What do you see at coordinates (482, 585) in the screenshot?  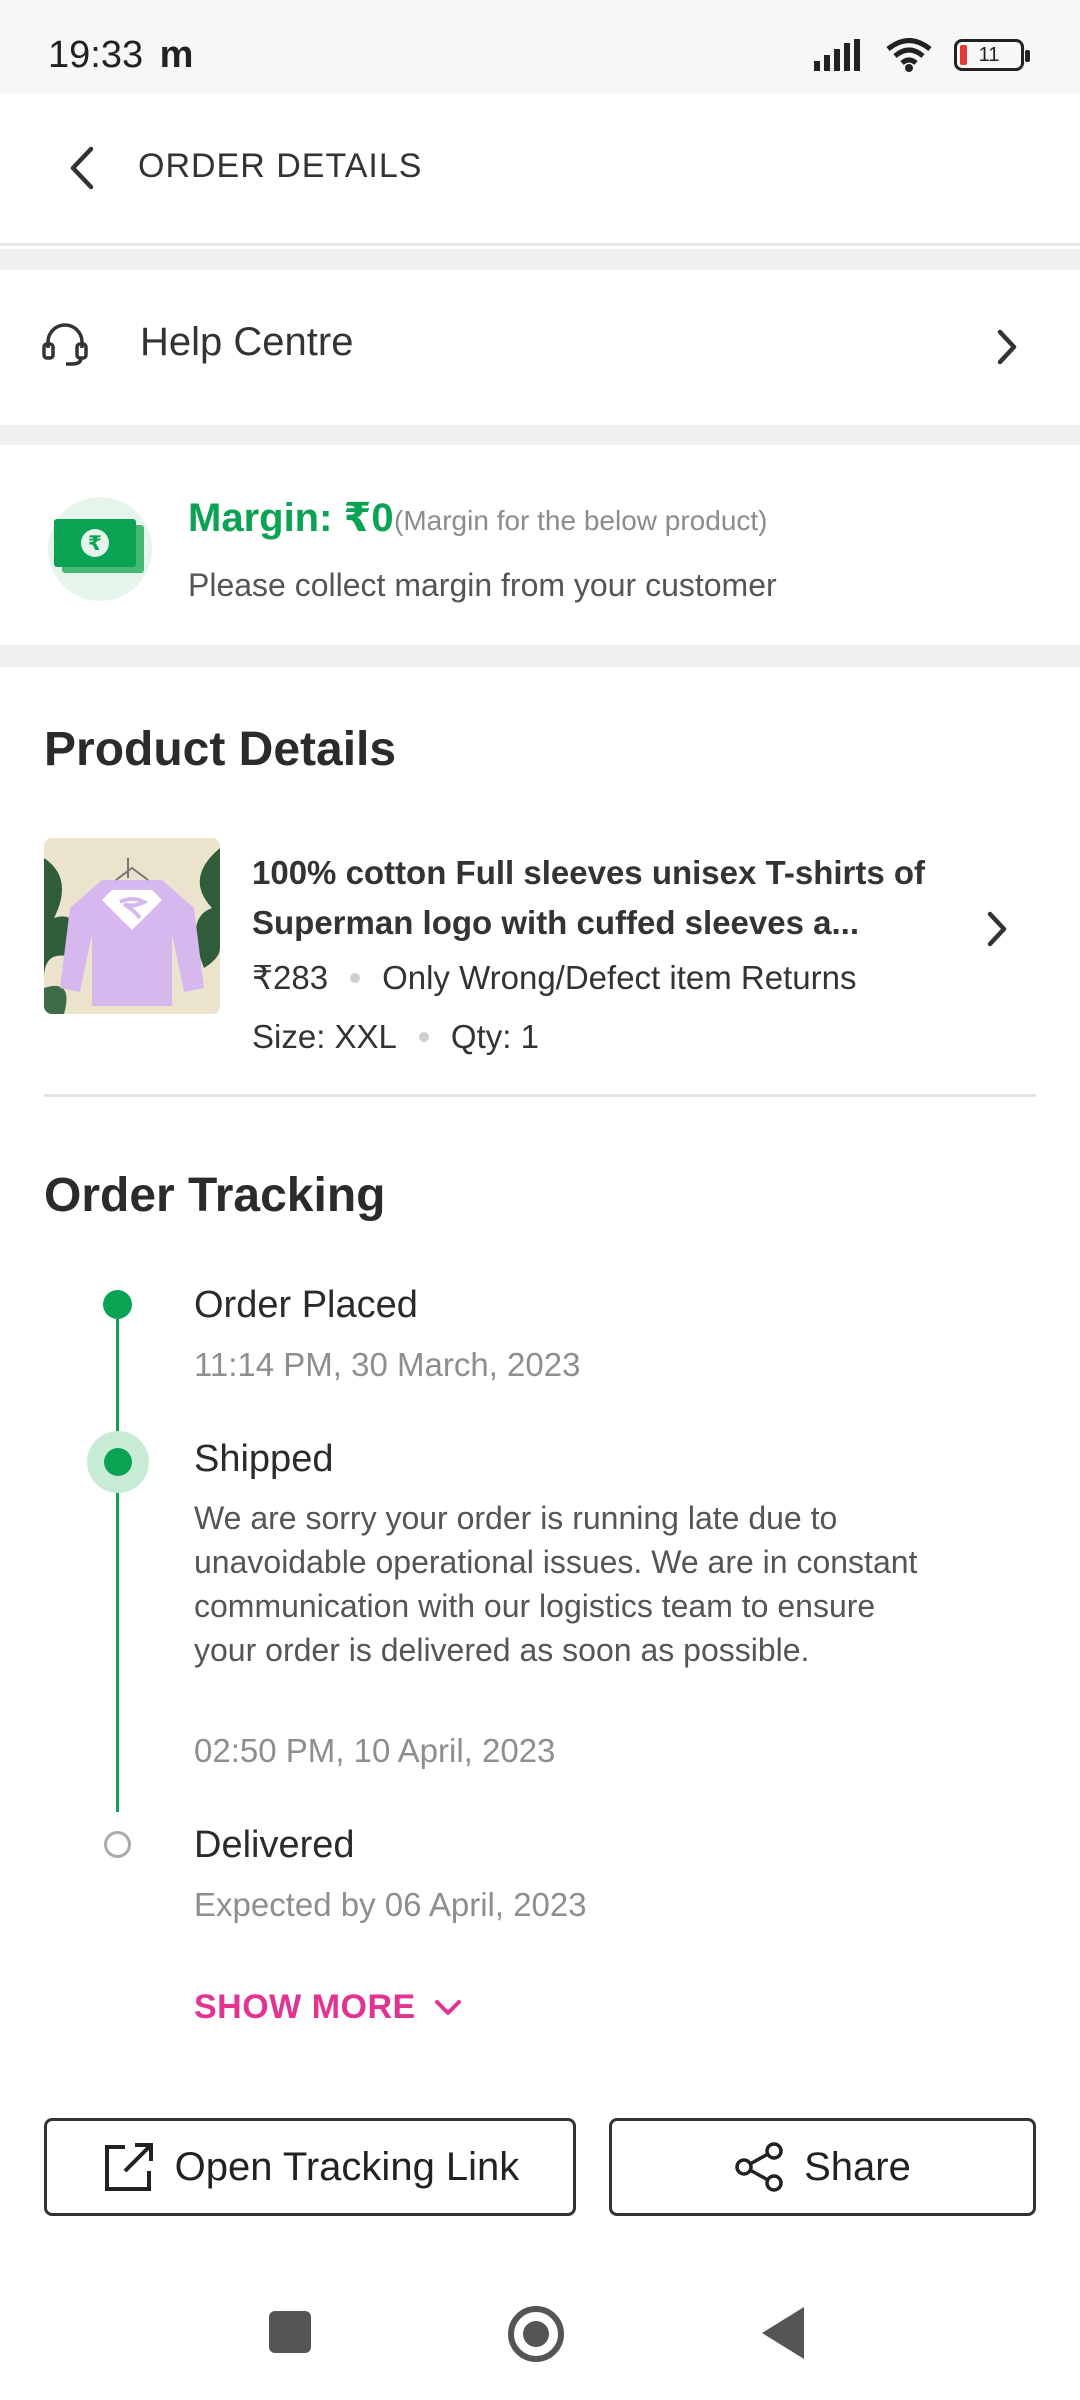 I see `margin-instruction: Please collect margin from your customer` at bounding box center [482, 585].